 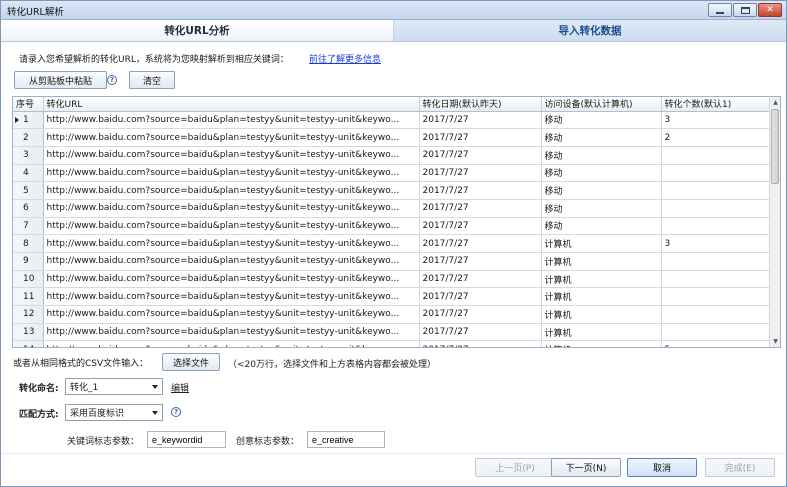 I want to click on column-header: 转化个数(默认1), so click(x=716, y=104).